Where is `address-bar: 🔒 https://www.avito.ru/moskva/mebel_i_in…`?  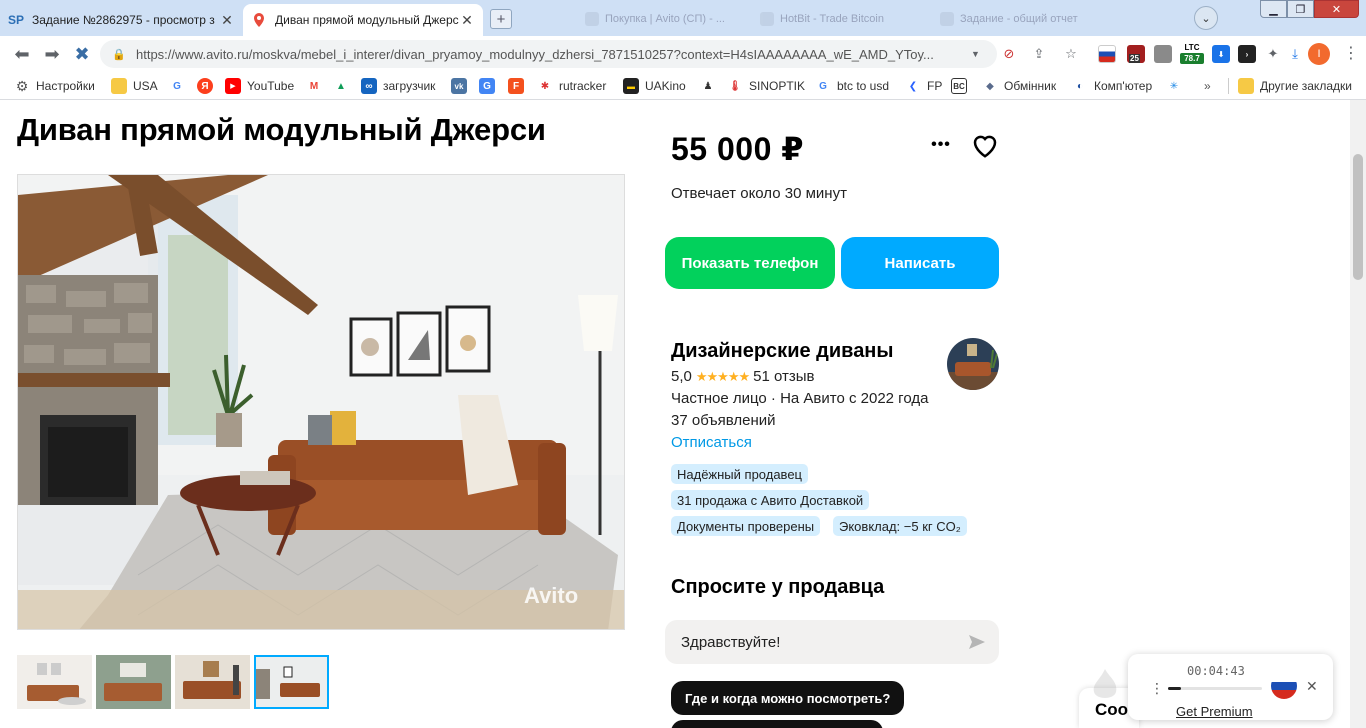
address-bar: 🔒 https://www.avito.ru/moskva/mebel_i_in… is located at coordinates (548, 54).